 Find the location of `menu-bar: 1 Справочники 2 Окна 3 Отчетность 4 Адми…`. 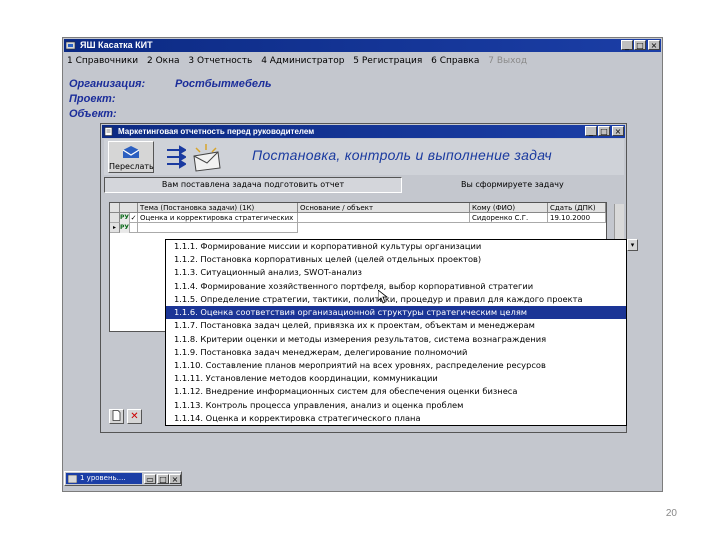

menu-bar: 1 Справочники 2 Окна 3 Отчетность 4 Адми… is located at coordinates (362, 61).